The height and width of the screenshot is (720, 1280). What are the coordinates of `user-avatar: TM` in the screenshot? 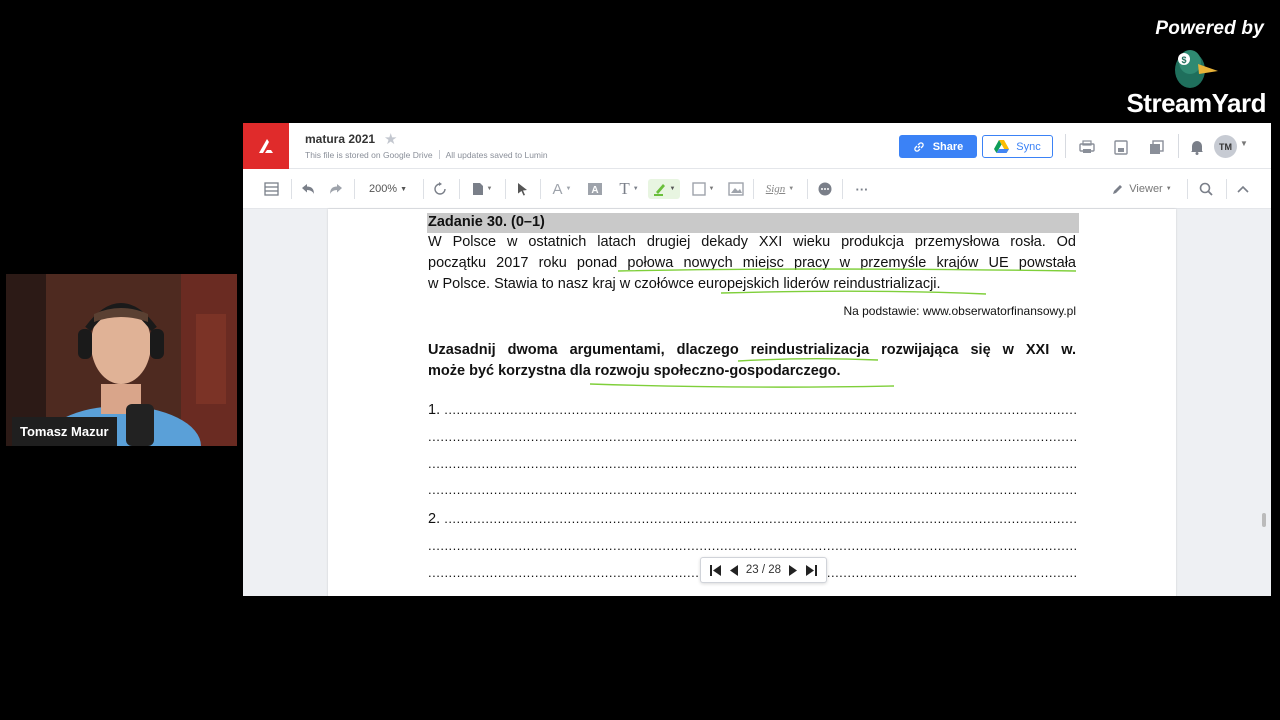 It's located at (1225, 146).